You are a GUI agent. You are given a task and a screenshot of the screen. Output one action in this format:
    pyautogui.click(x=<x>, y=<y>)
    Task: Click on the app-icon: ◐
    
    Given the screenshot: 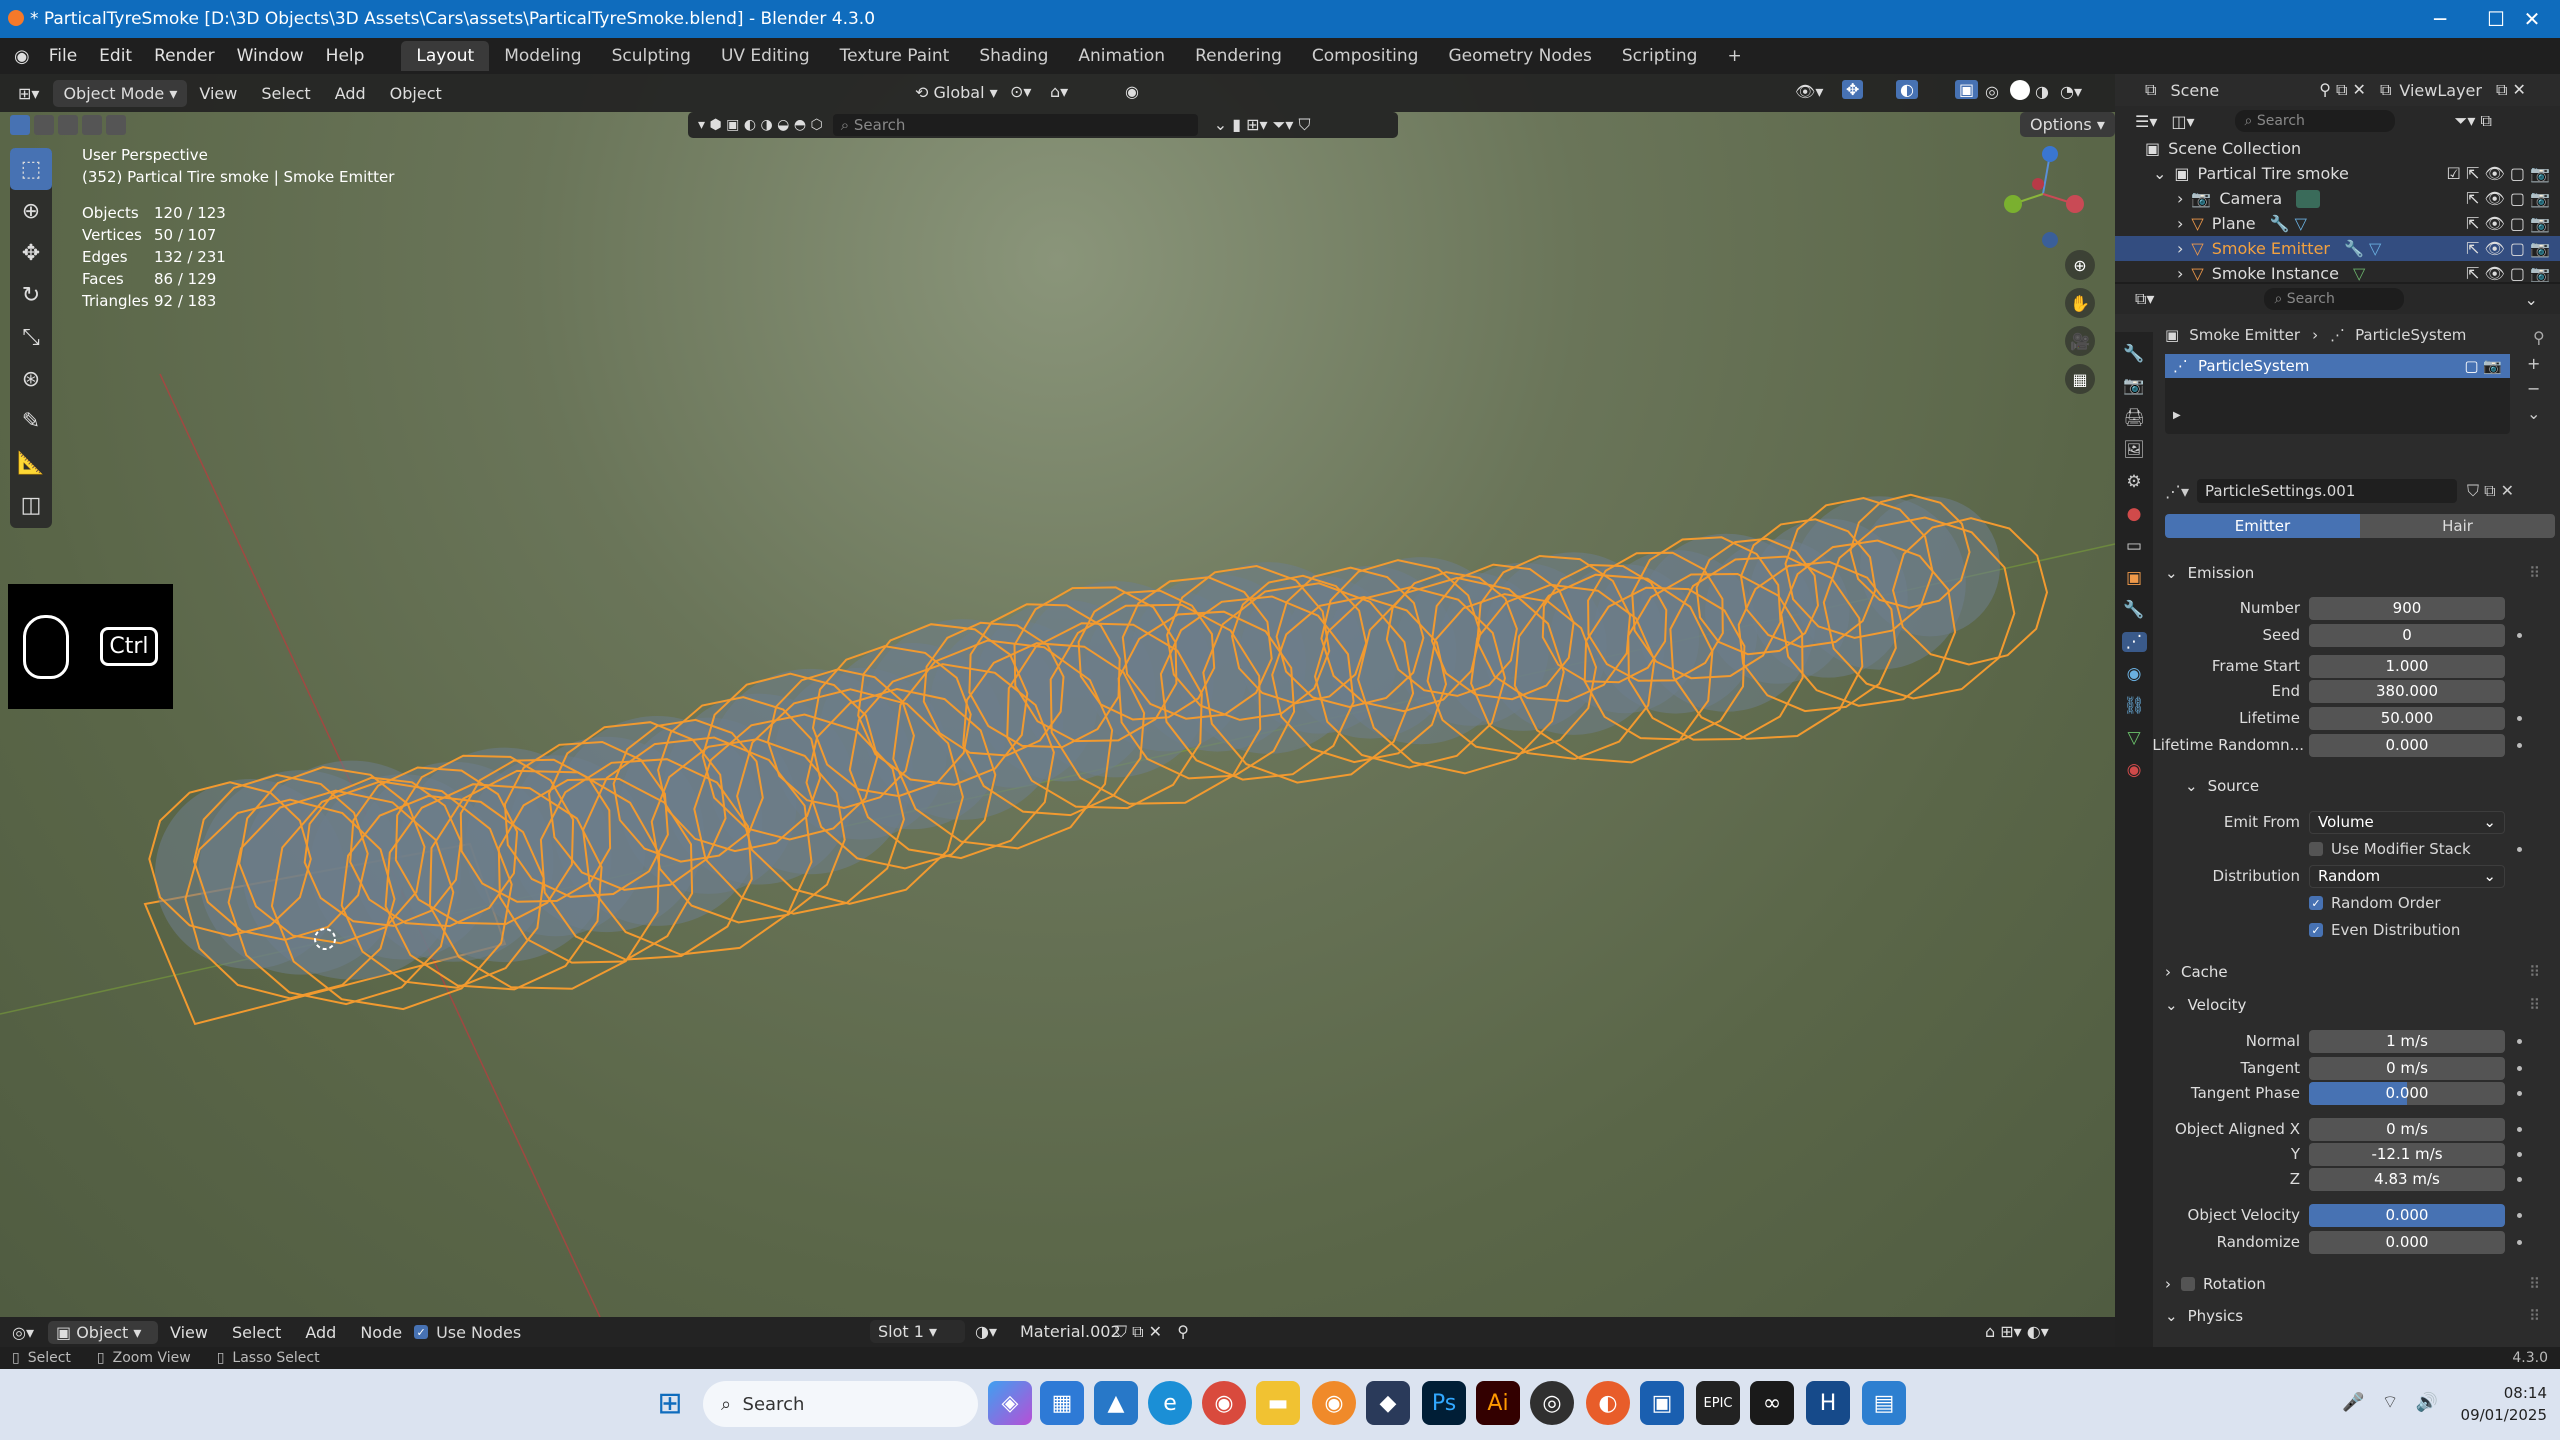 What is the action you would take?
    pyautogui.click(x=1608, y=1403)
    